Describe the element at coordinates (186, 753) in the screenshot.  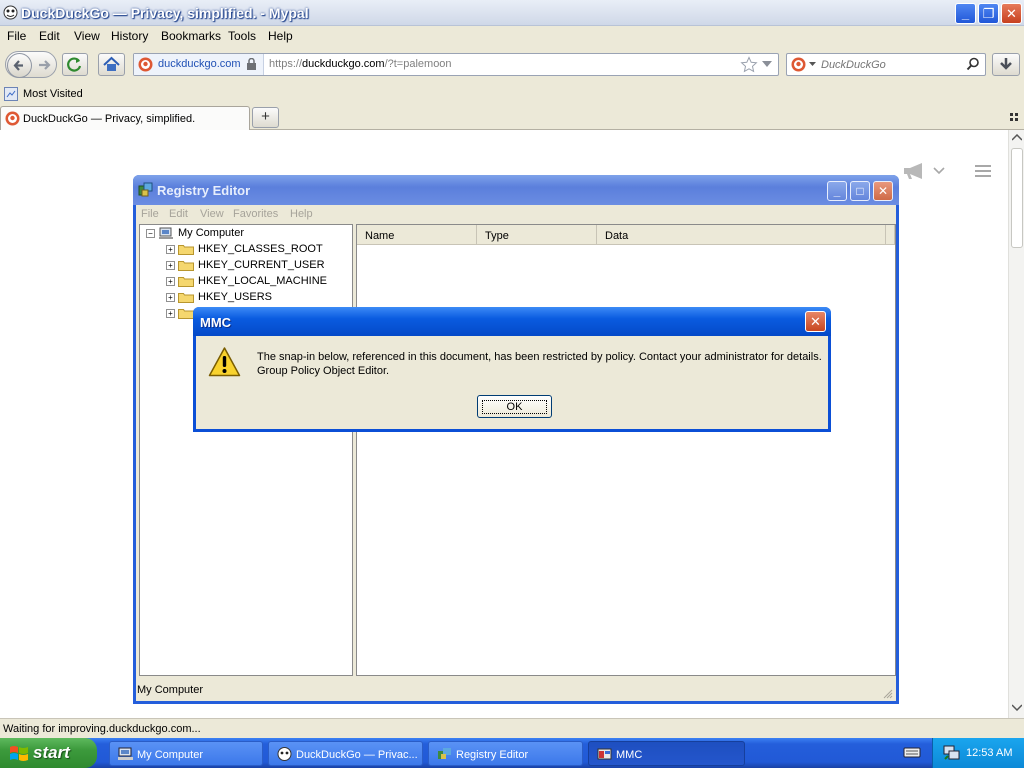
I see `taskbar-item-my-computer: My Computer` at that location.